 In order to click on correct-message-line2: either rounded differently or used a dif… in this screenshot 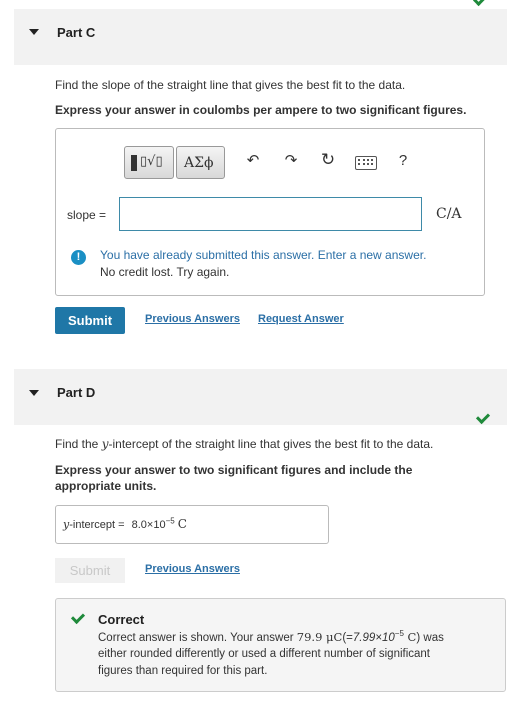, I will do `click(264, 654)`.